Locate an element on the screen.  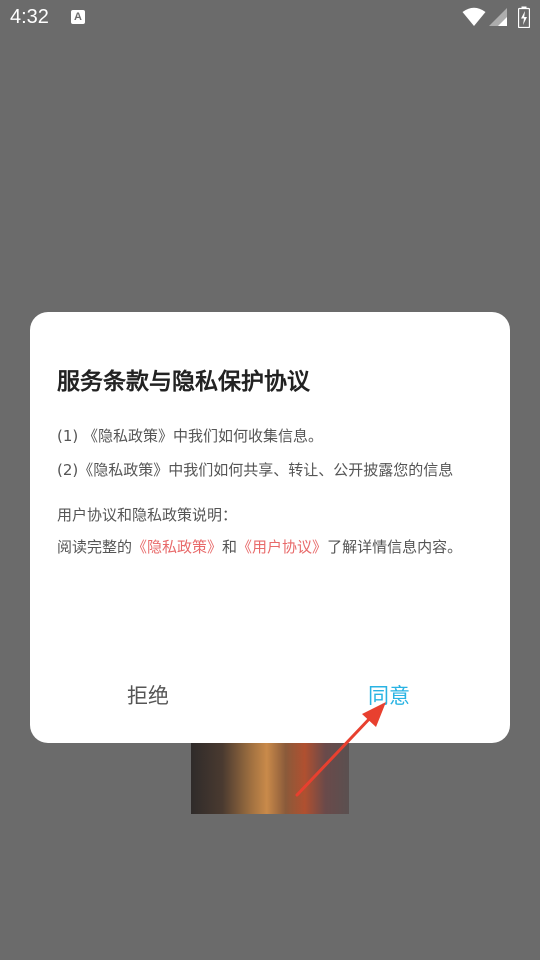
privacy-policy-link: 《隐私政策》 is located at coordinates (177, 547).